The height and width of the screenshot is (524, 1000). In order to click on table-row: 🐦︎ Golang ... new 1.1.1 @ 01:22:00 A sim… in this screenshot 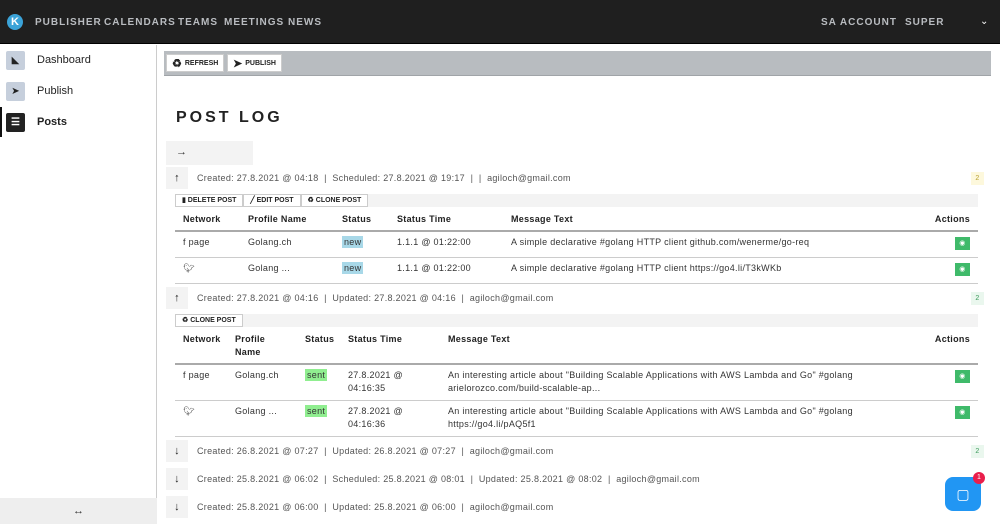, I will do `click(576, 270)`.